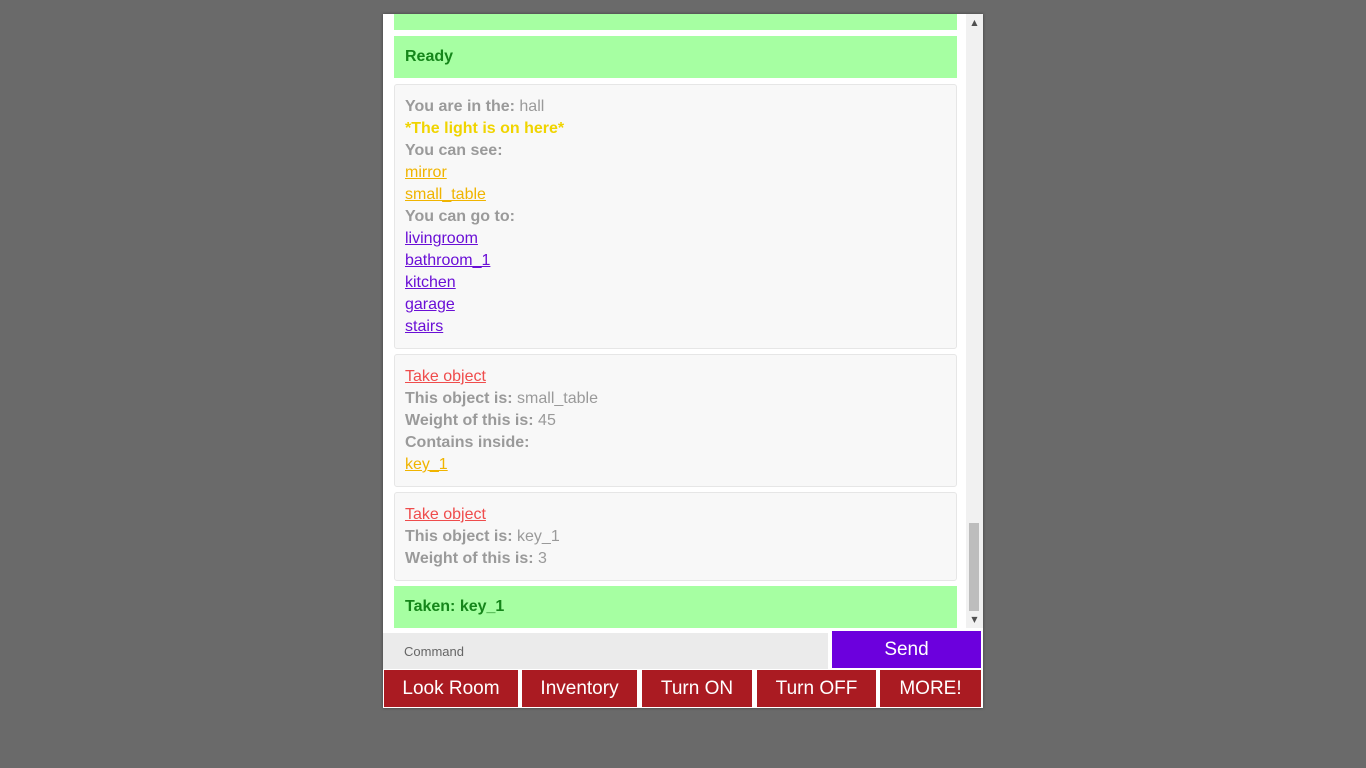  I want to click on room-link-bathroom-1: bathroom_1, so click(675, 261).